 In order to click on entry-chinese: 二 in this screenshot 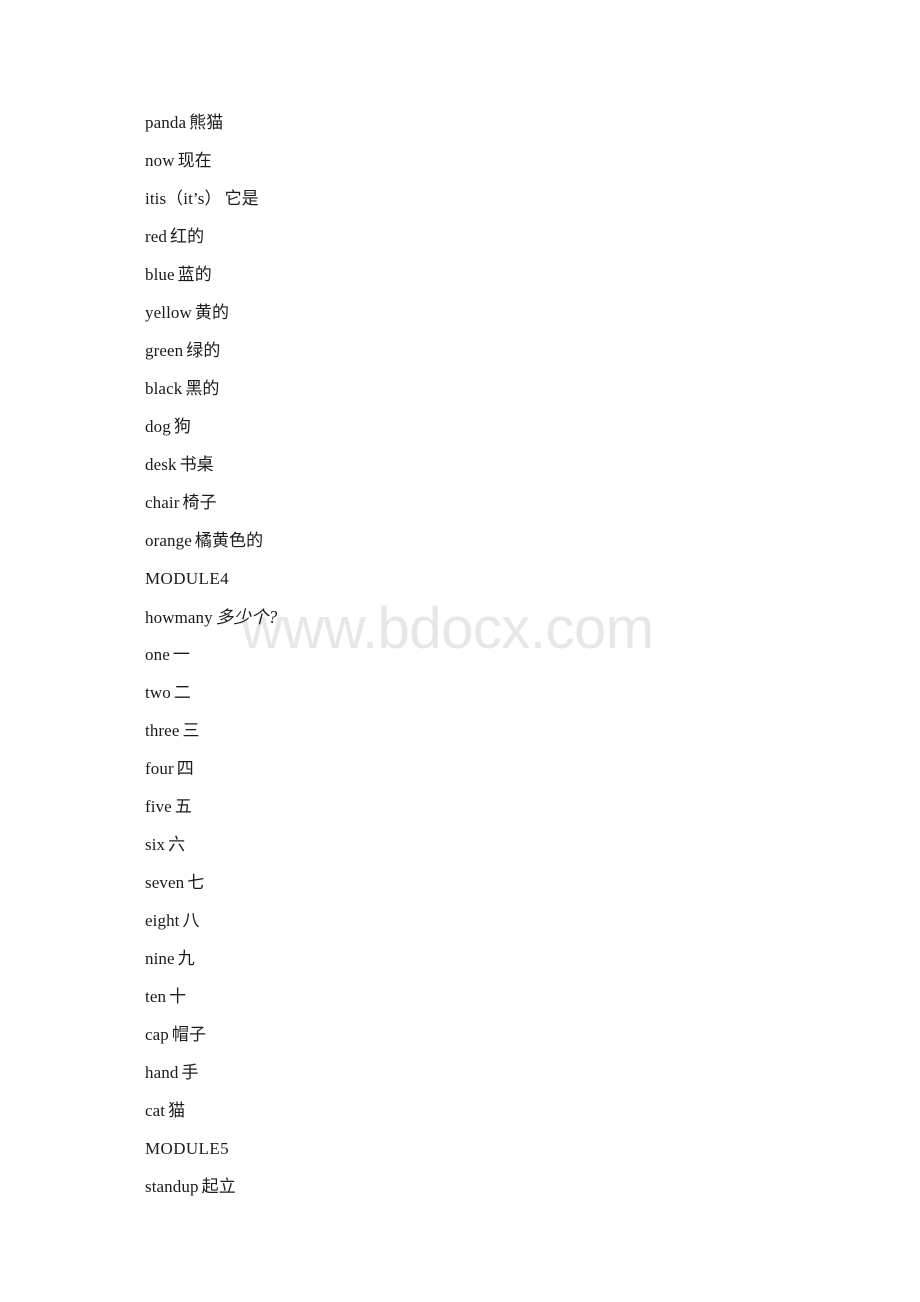, I will do `click(182, 692)`.